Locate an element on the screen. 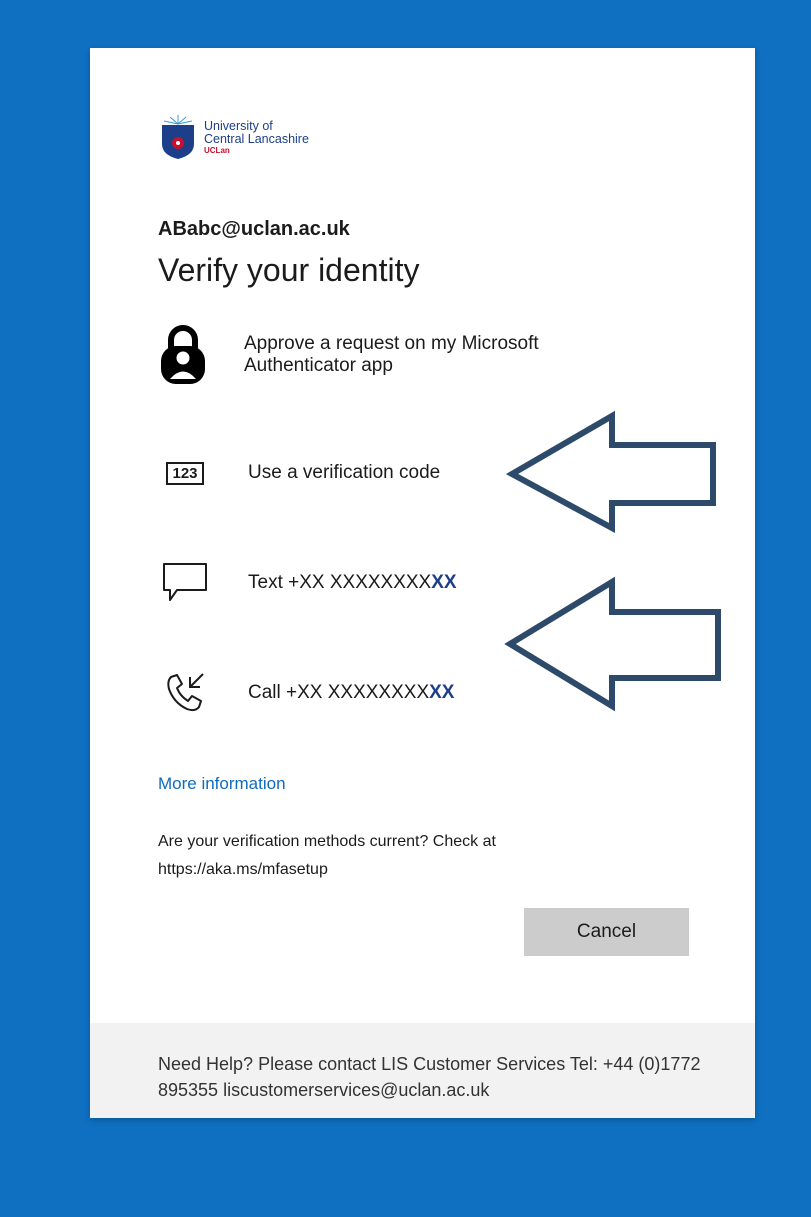 The height and width of the screenshot is (1217, 811). logo-line-3: UCLan is located at coordinates (217, 150).